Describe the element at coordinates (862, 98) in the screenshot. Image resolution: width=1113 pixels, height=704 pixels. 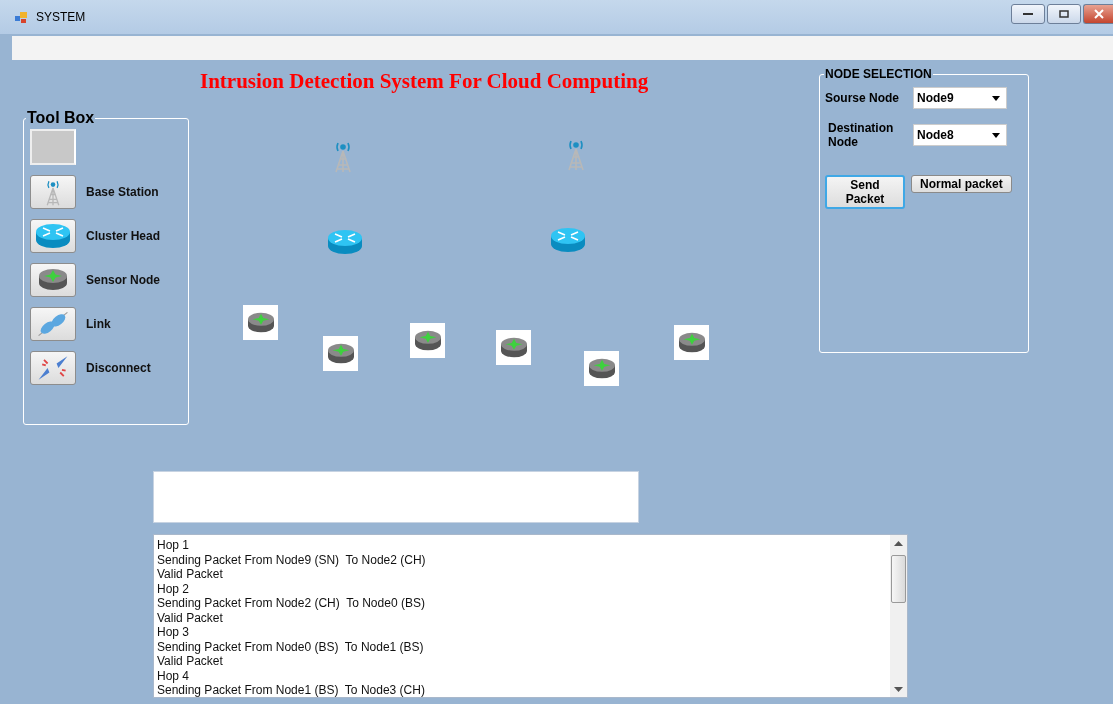
I see `field-label: Sourse Node` at that location.